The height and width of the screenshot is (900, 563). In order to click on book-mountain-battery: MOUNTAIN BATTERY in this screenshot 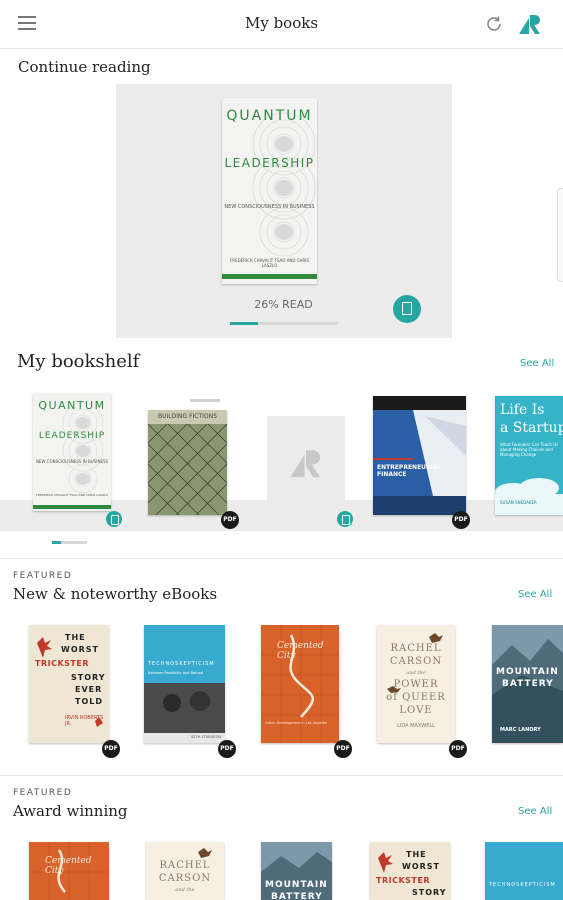, I will do `click(296, 871)`.